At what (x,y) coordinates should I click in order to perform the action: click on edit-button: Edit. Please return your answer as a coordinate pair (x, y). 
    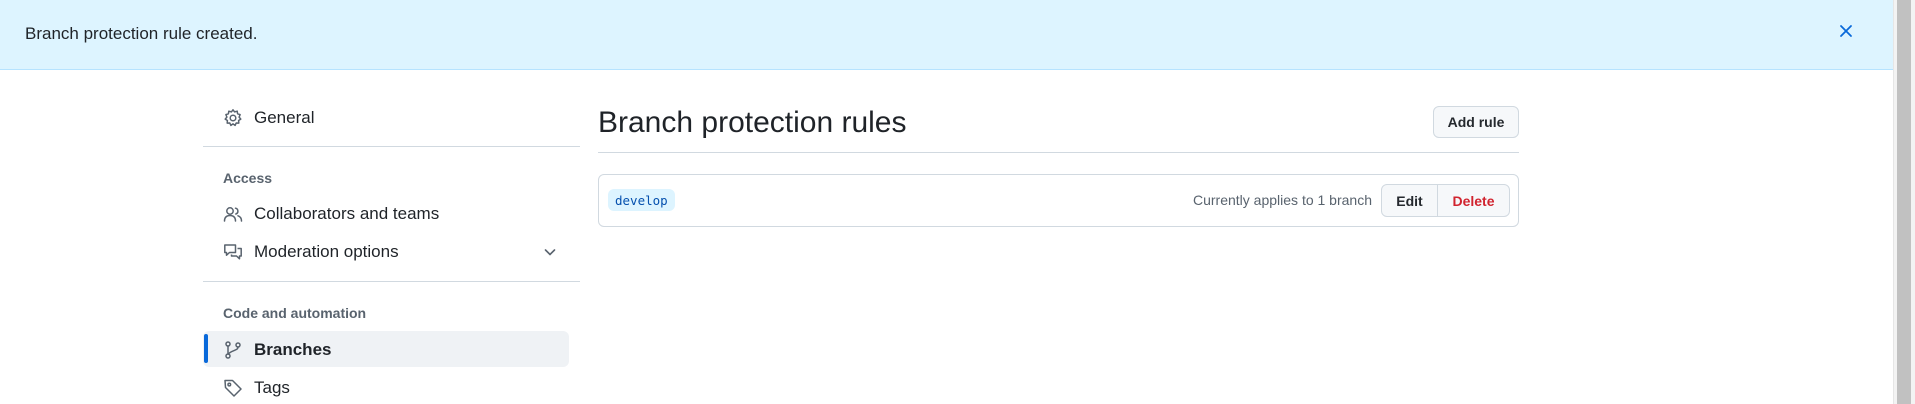
    Looking at the image, I should click on (1410, 200).